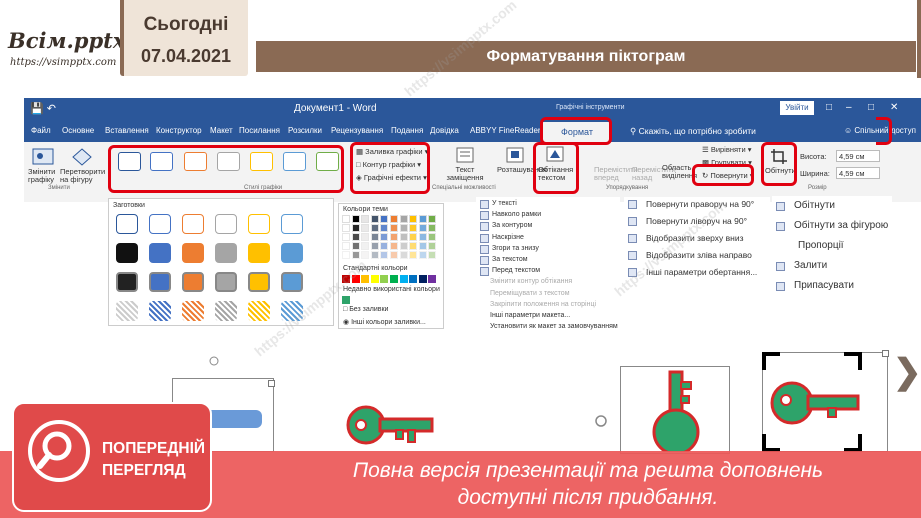 The width and height of the screenshot is (921, 518). Describe the element at coordinates (616, 174) in the screenshot. I see `forward-button: Перемістити вперед` at that location.